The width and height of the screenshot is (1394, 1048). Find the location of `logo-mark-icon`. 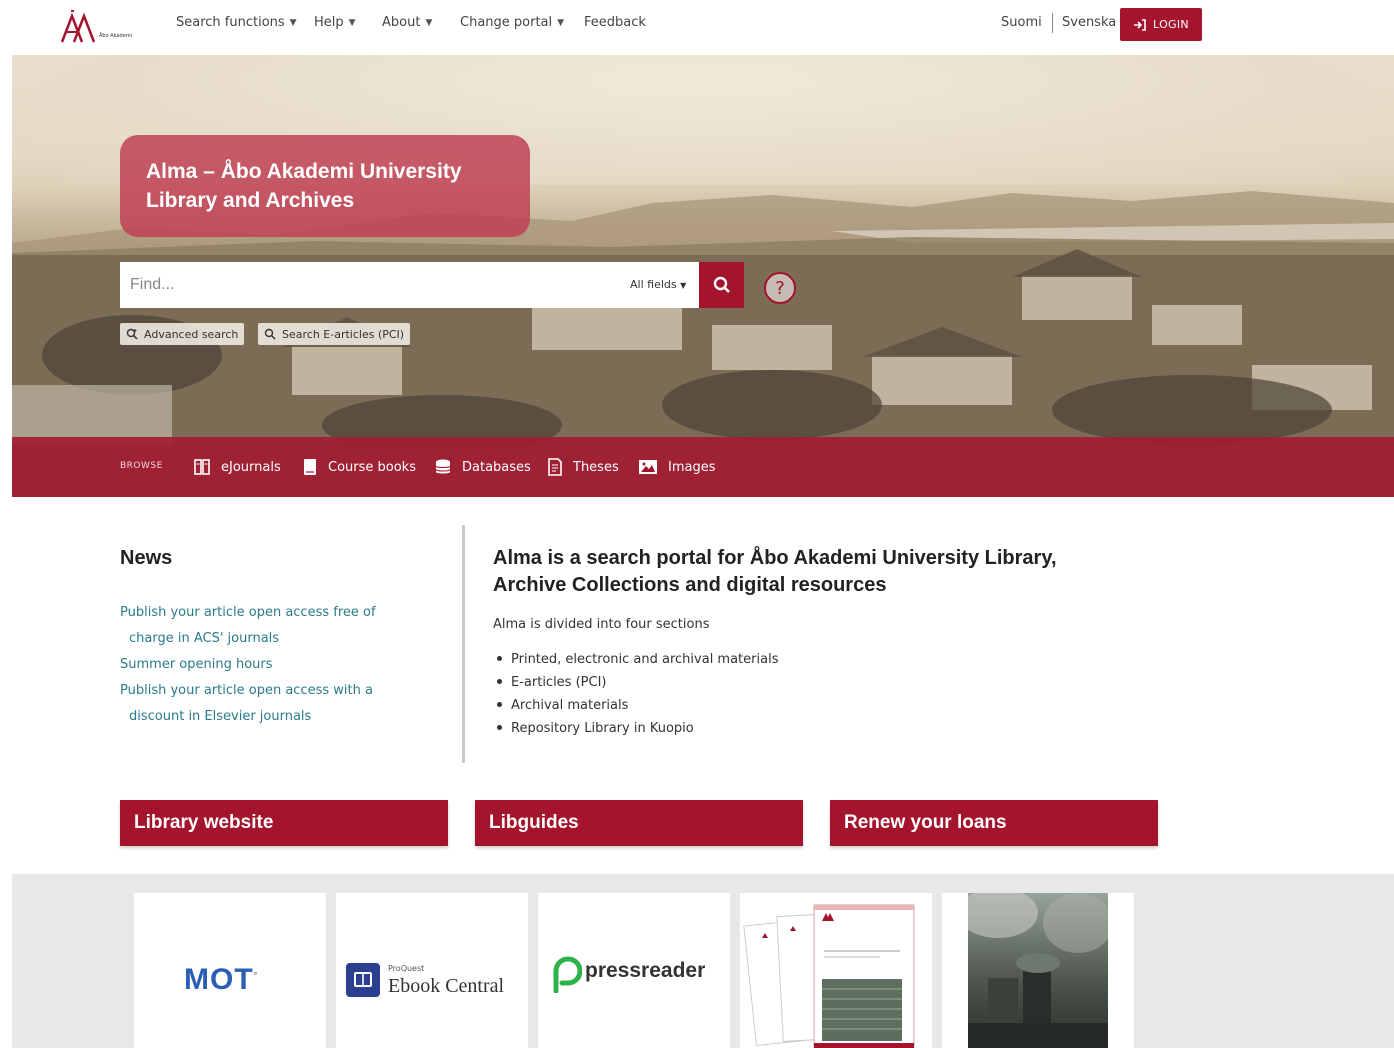

logo-mark-icon is located at coordinates (78, 26).